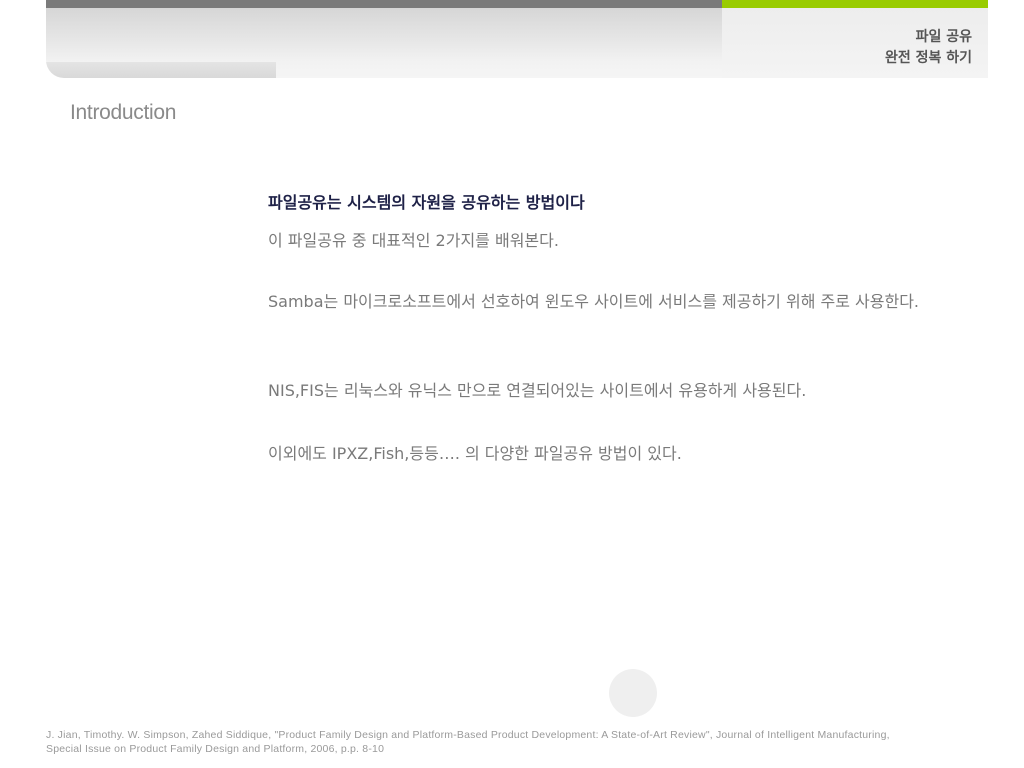 This screenshot has width=1024, height=768. I want to click on decorative-circle, so click(633, 693).